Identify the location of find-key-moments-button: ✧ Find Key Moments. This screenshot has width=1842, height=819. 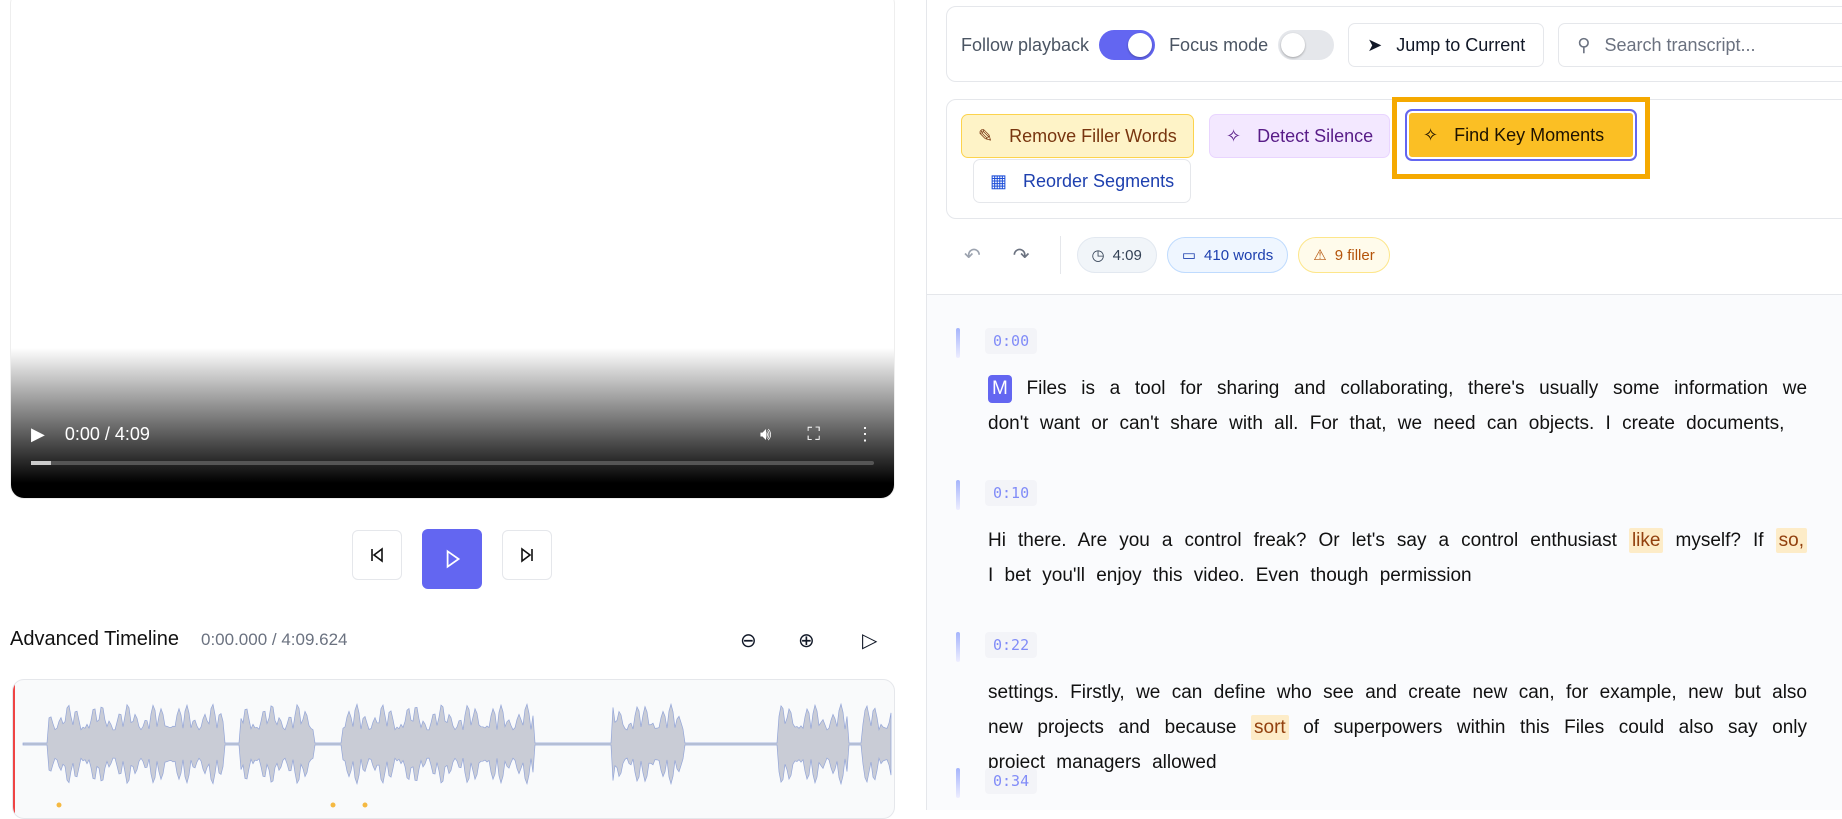
(1521, 135).